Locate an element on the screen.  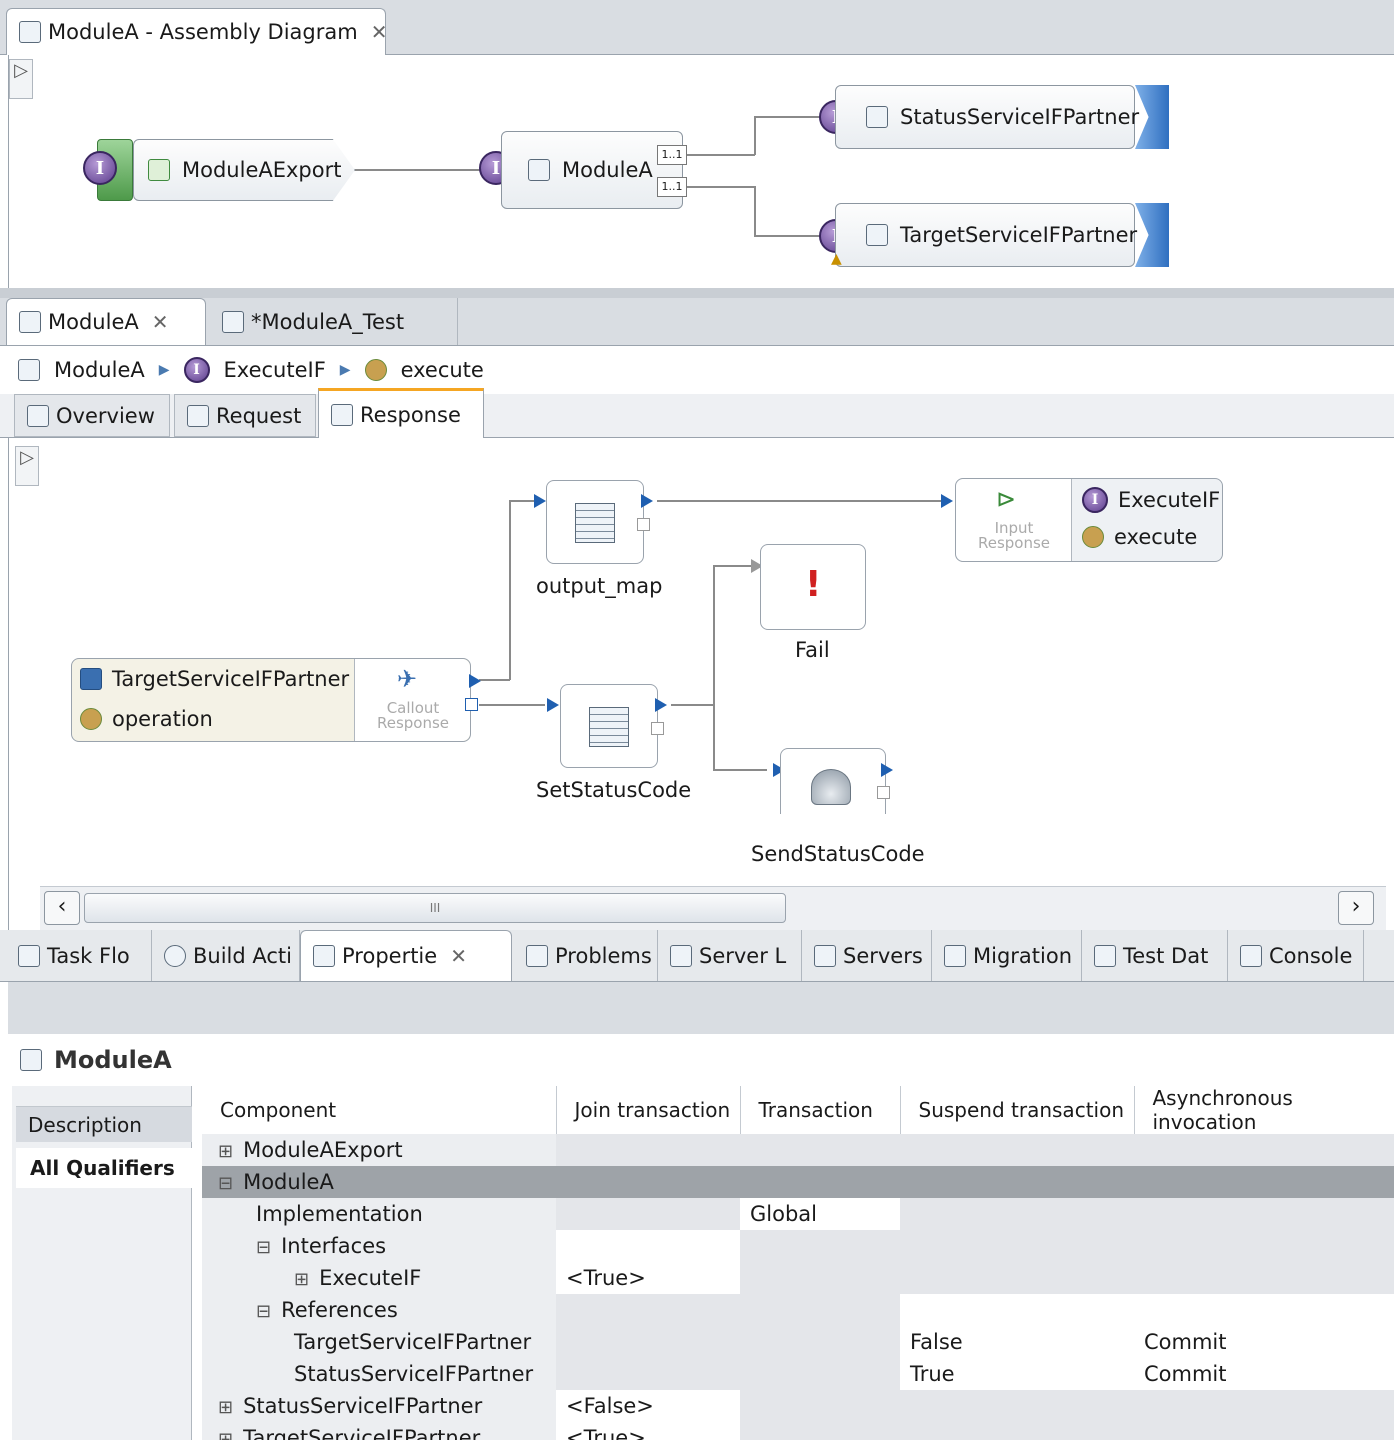
table-row: ⊞ StatusServiceIFPartner <False> is located at coordinates (798, 1406).